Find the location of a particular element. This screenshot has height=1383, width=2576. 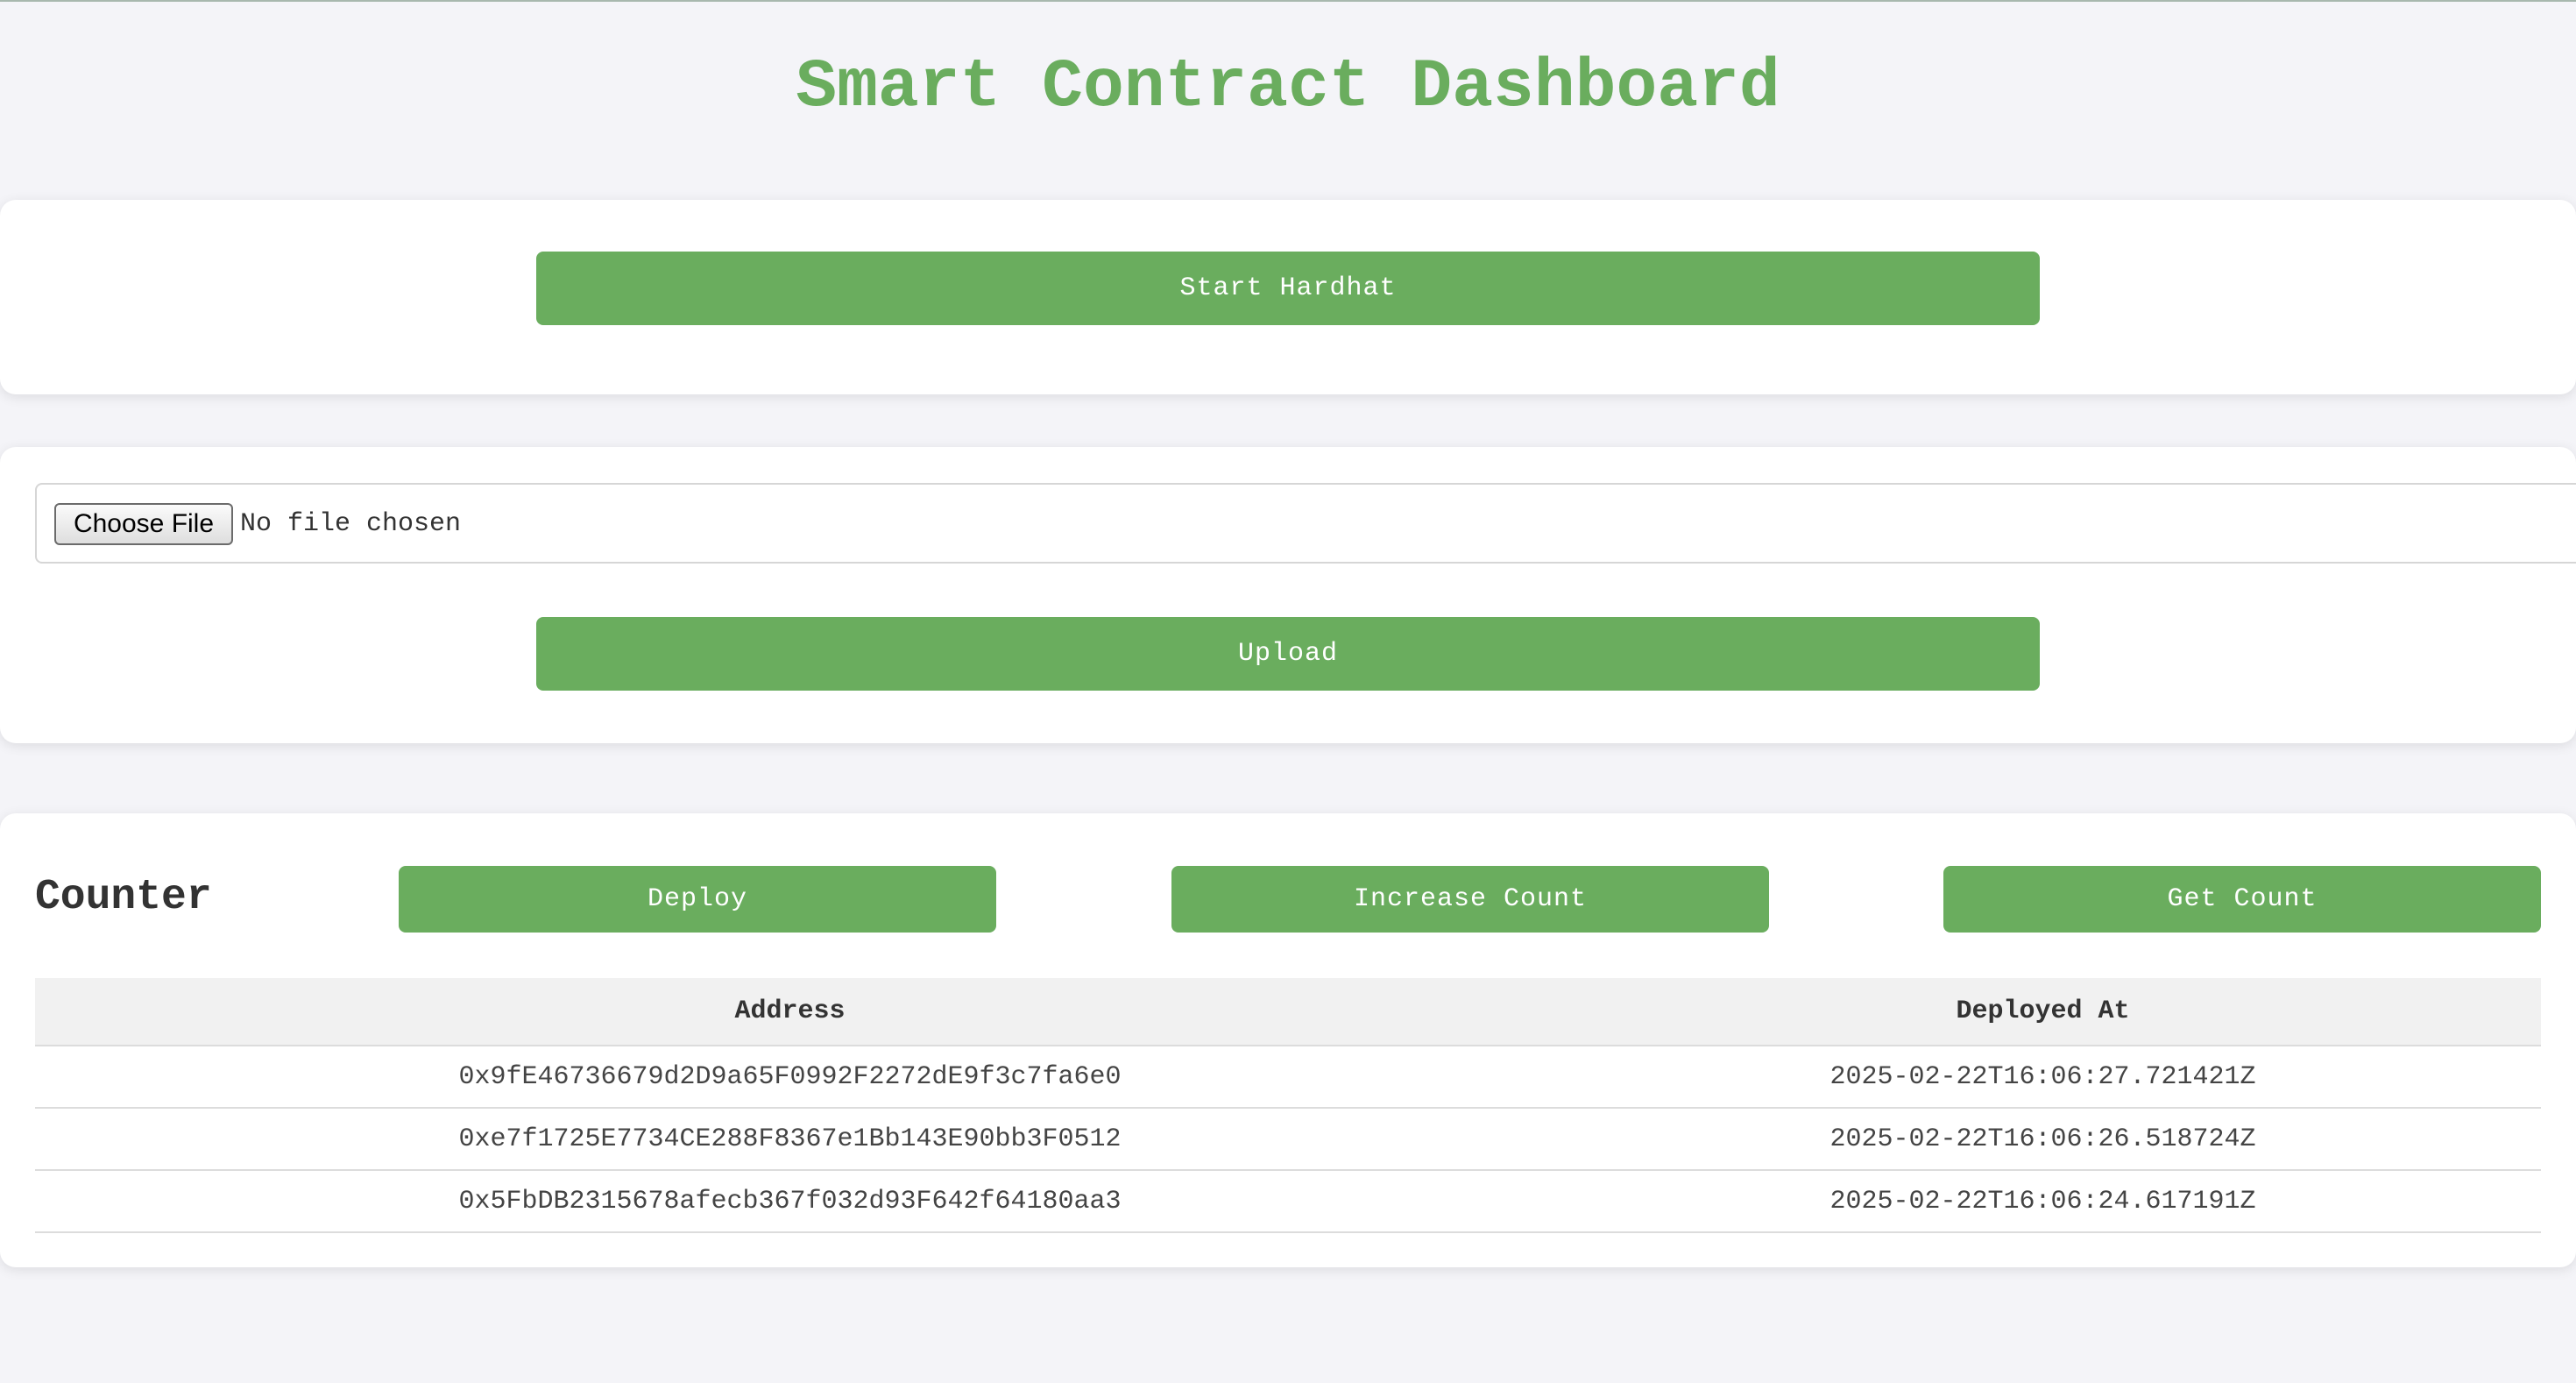

contract-name: Counter is located at coordinates (123, 897).